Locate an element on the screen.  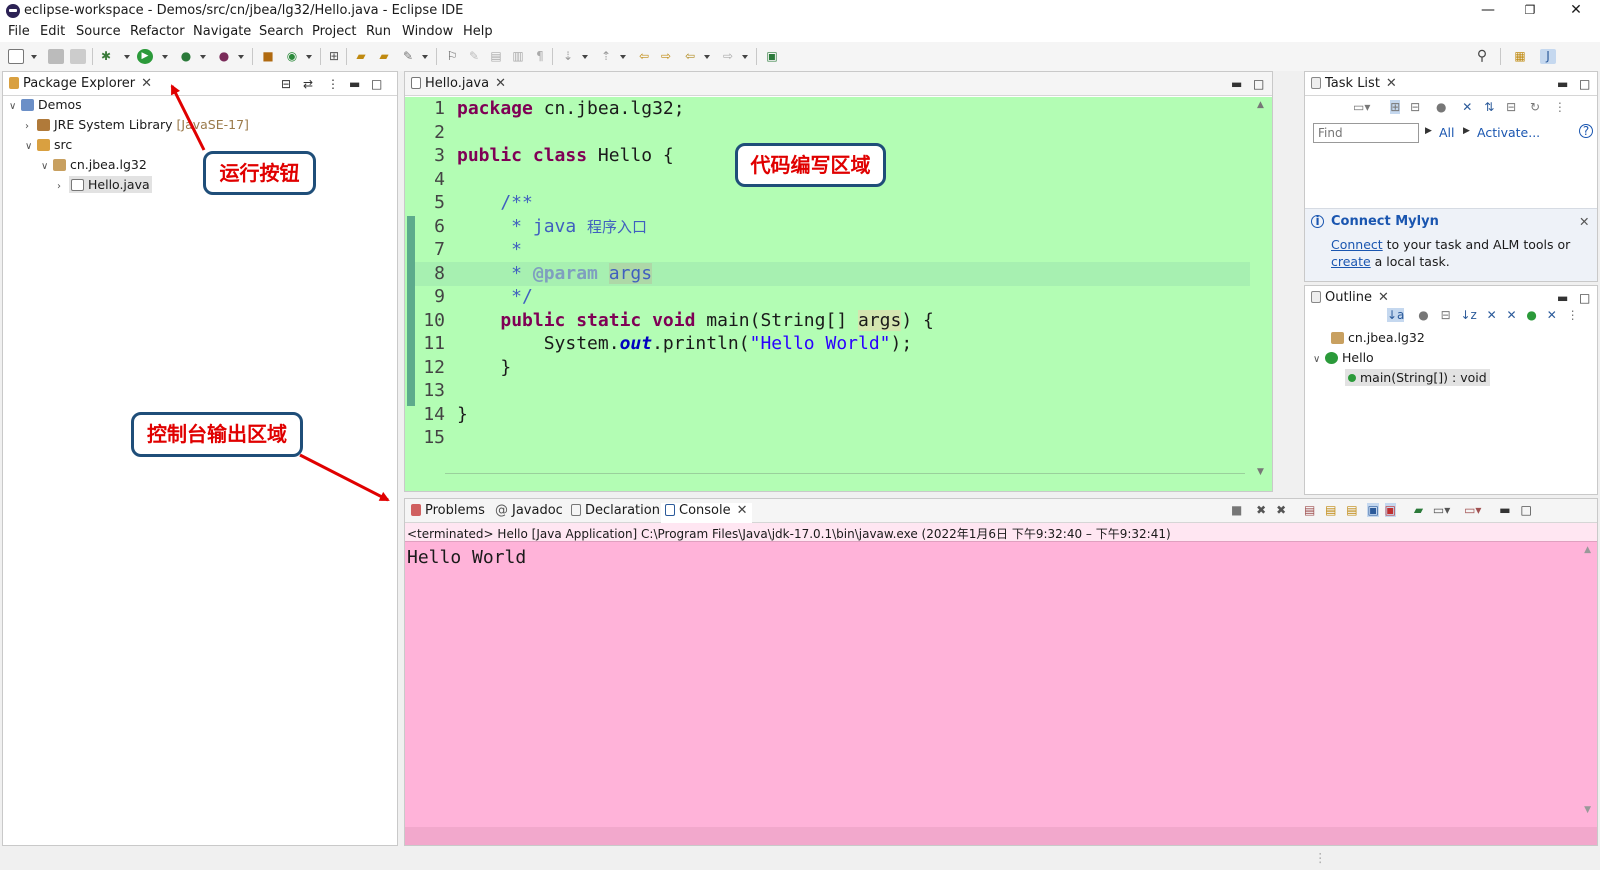
run-button-arrow is located at coordinates (188, 117).